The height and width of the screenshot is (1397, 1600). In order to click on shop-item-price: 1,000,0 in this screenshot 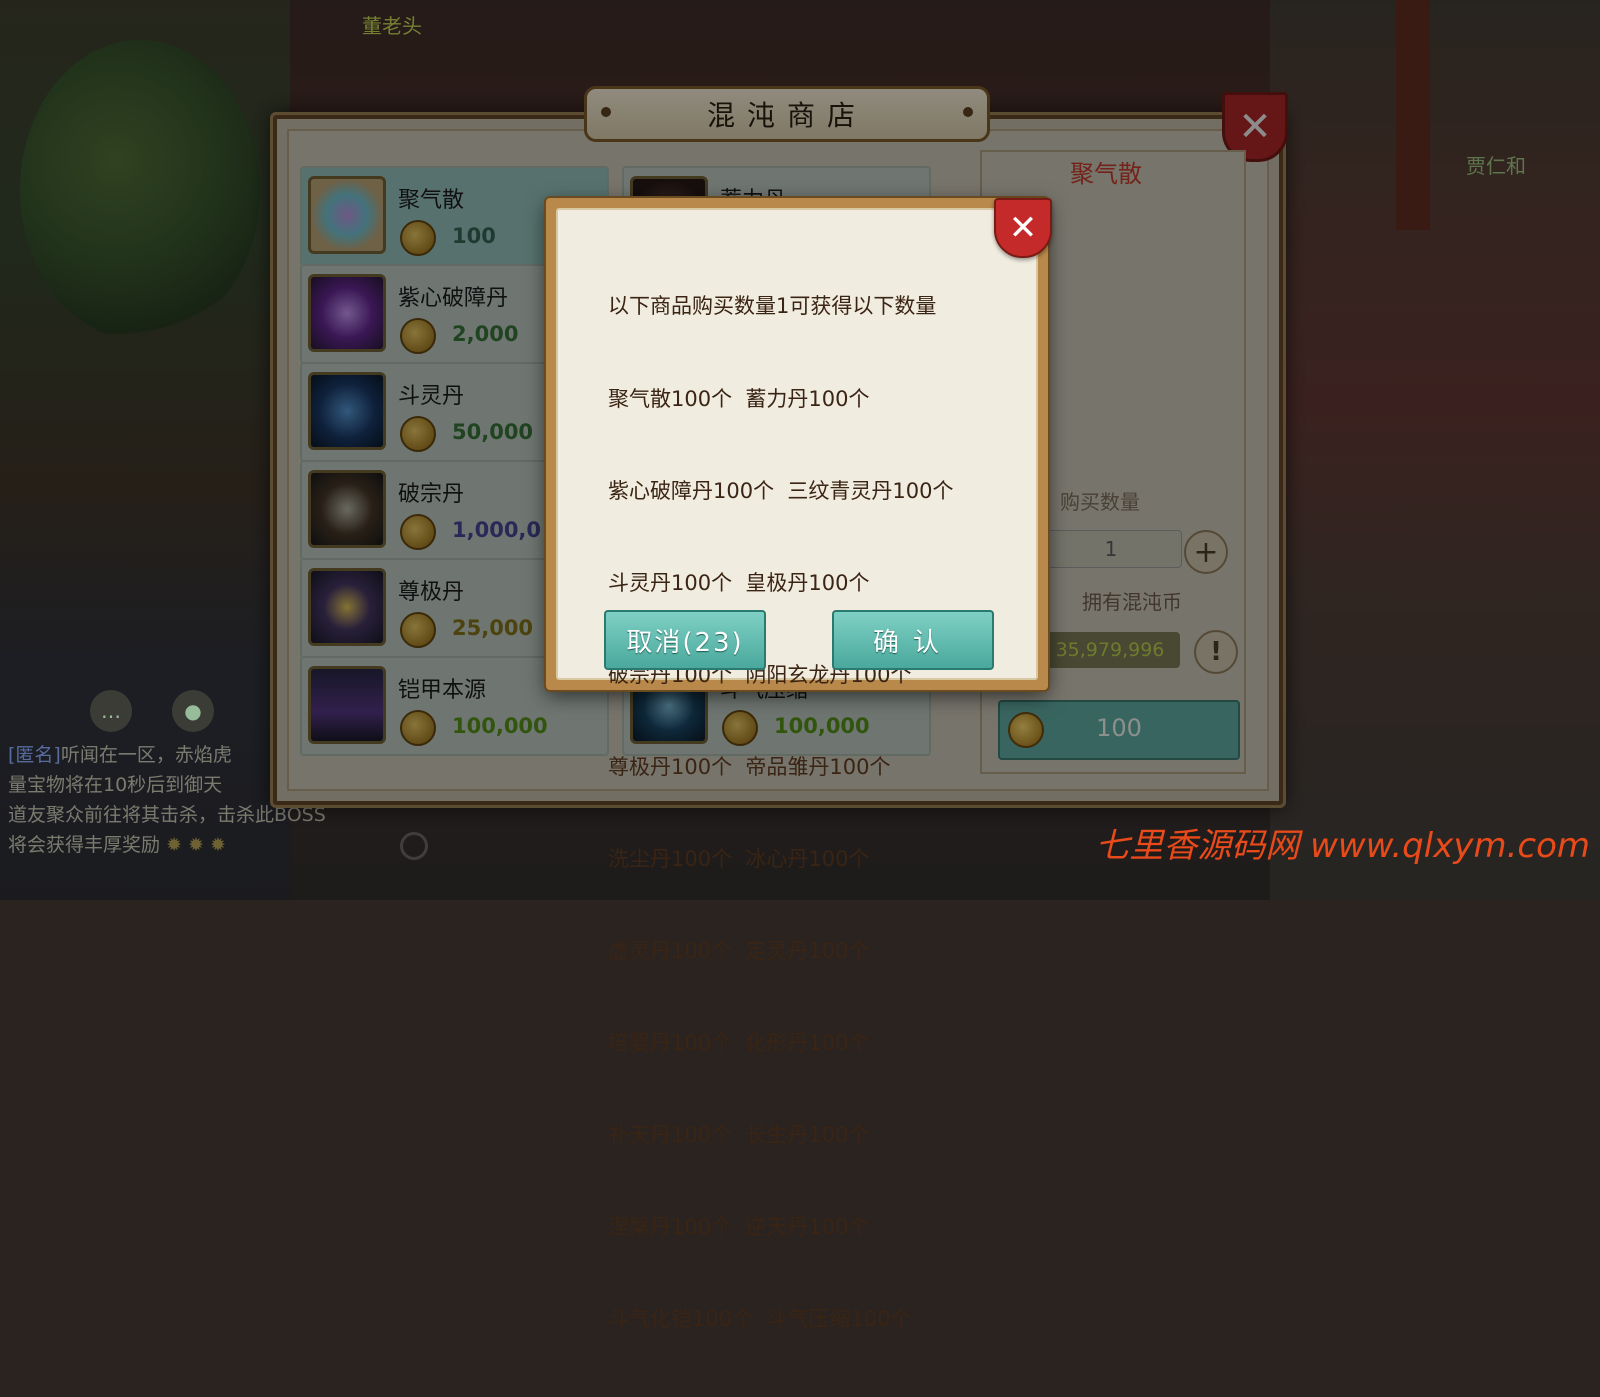, I will do `click(497, 530)`.